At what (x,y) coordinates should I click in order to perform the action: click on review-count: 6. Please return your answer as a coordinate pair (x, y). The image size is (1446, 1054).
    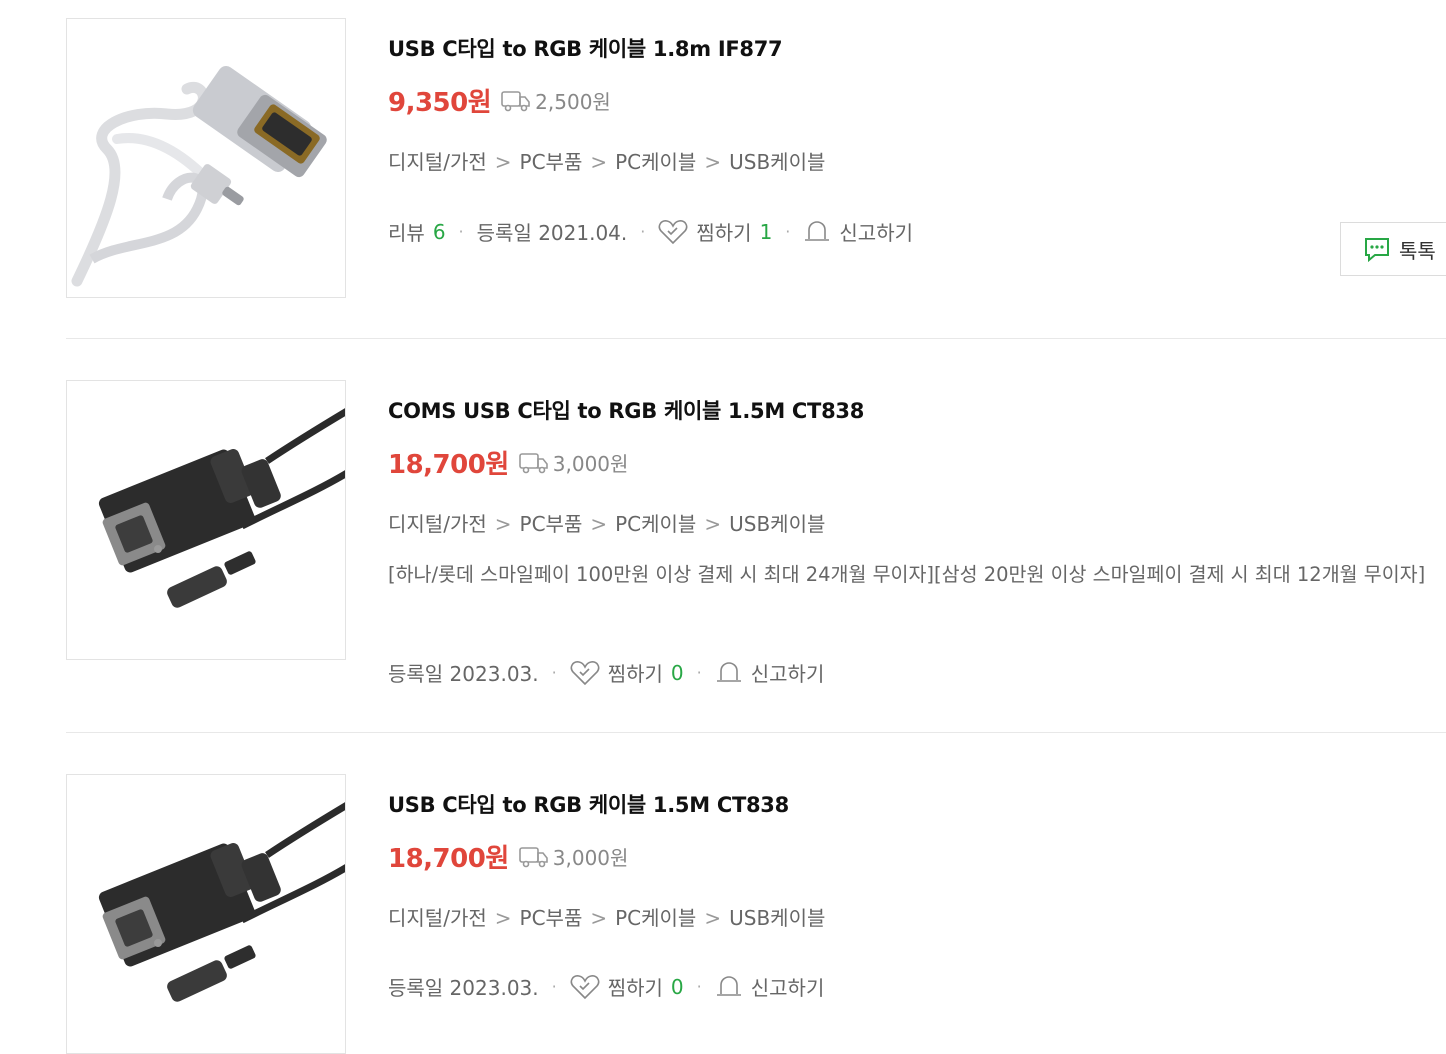
    Looking at the image, I should click on (439, 232).